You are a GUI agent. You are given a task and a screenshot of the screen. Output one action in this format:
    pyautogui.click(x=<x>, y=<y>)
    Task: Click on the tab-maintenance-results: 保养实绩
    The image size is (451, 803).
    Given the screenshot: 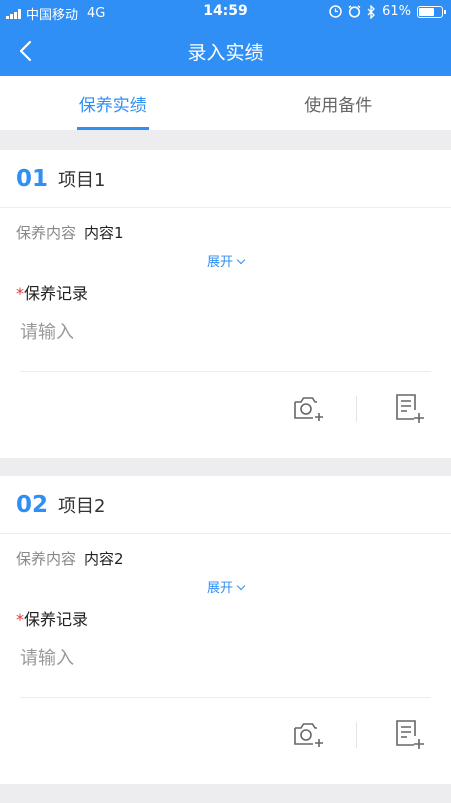 What is the action you would take?
    pyautogui.click(x=113, y=103)
    